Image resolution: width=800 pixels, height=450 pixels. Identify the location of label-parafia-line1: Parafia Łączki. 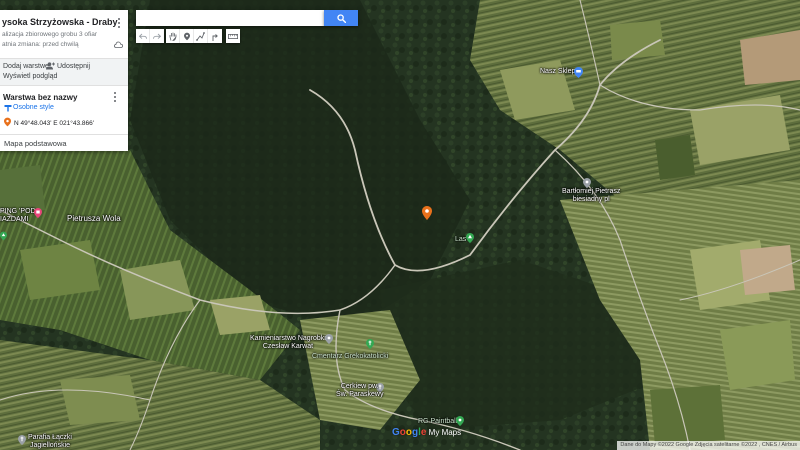
(50, 437).